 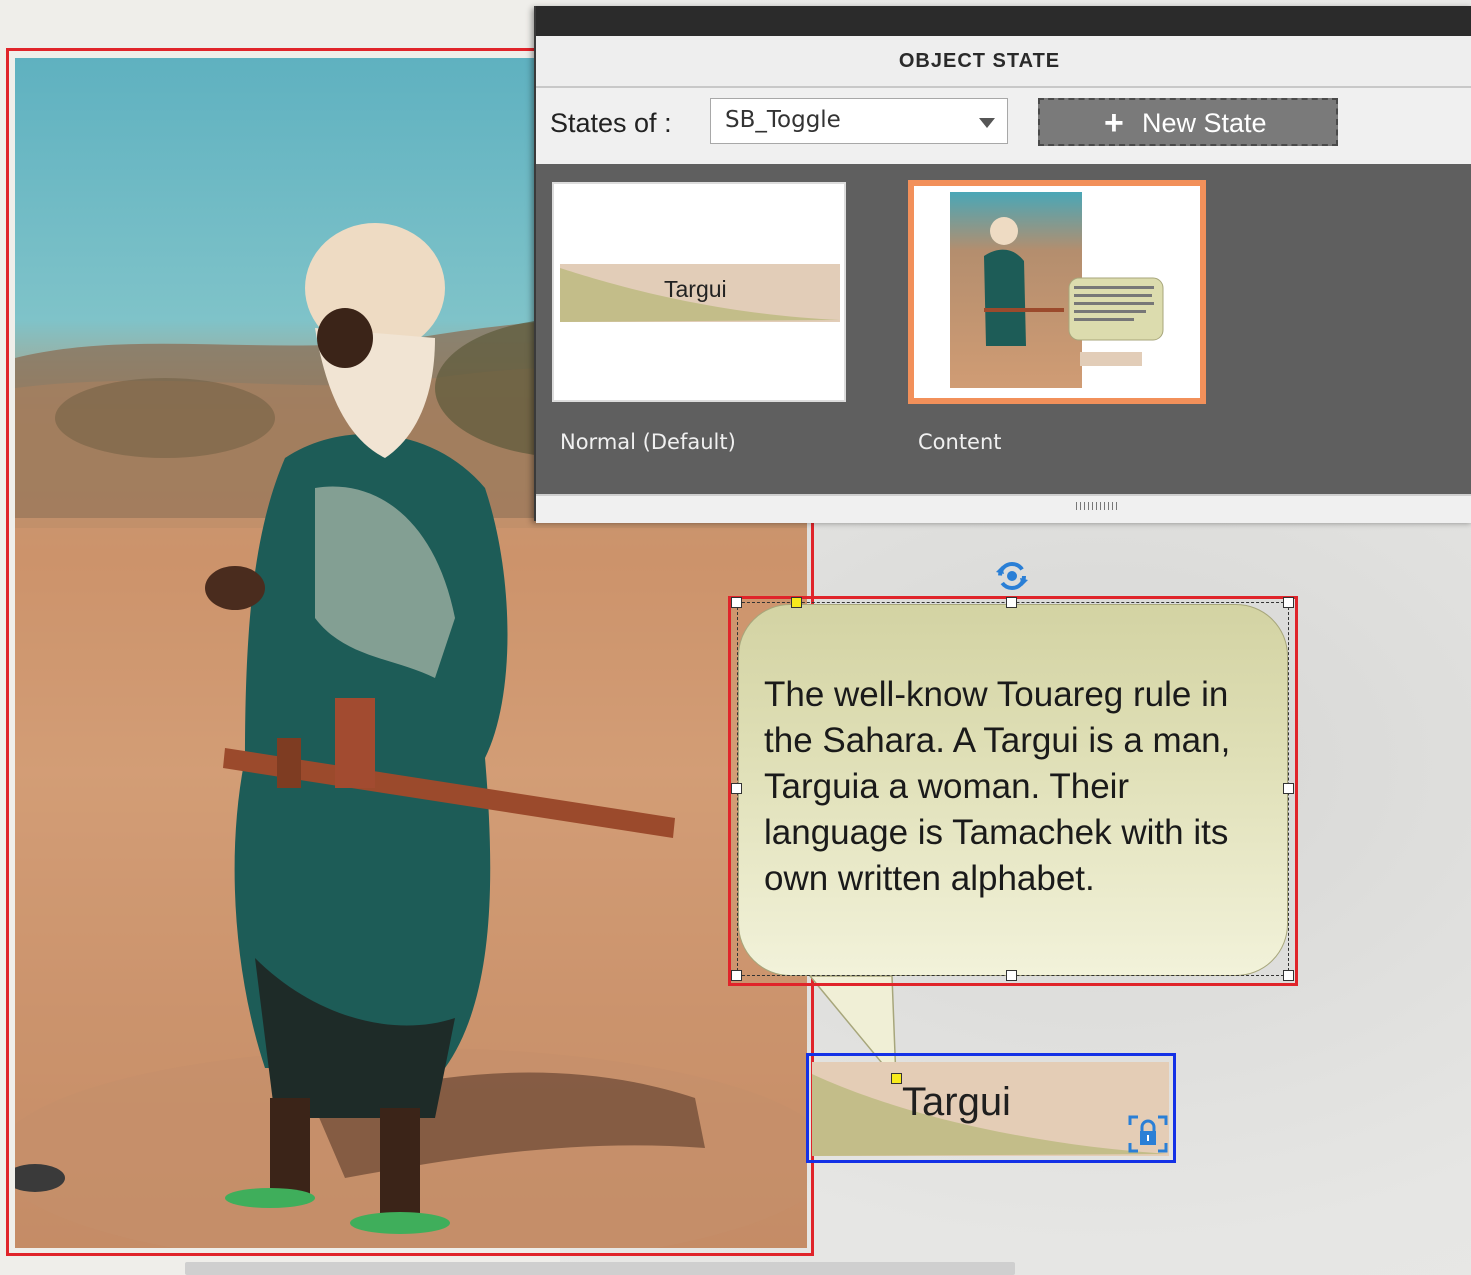 What do you see at coordinates (1288, 975) in the screenshot?
I see `resize-handle-bottom-right` at bounding box center [1288, 975].